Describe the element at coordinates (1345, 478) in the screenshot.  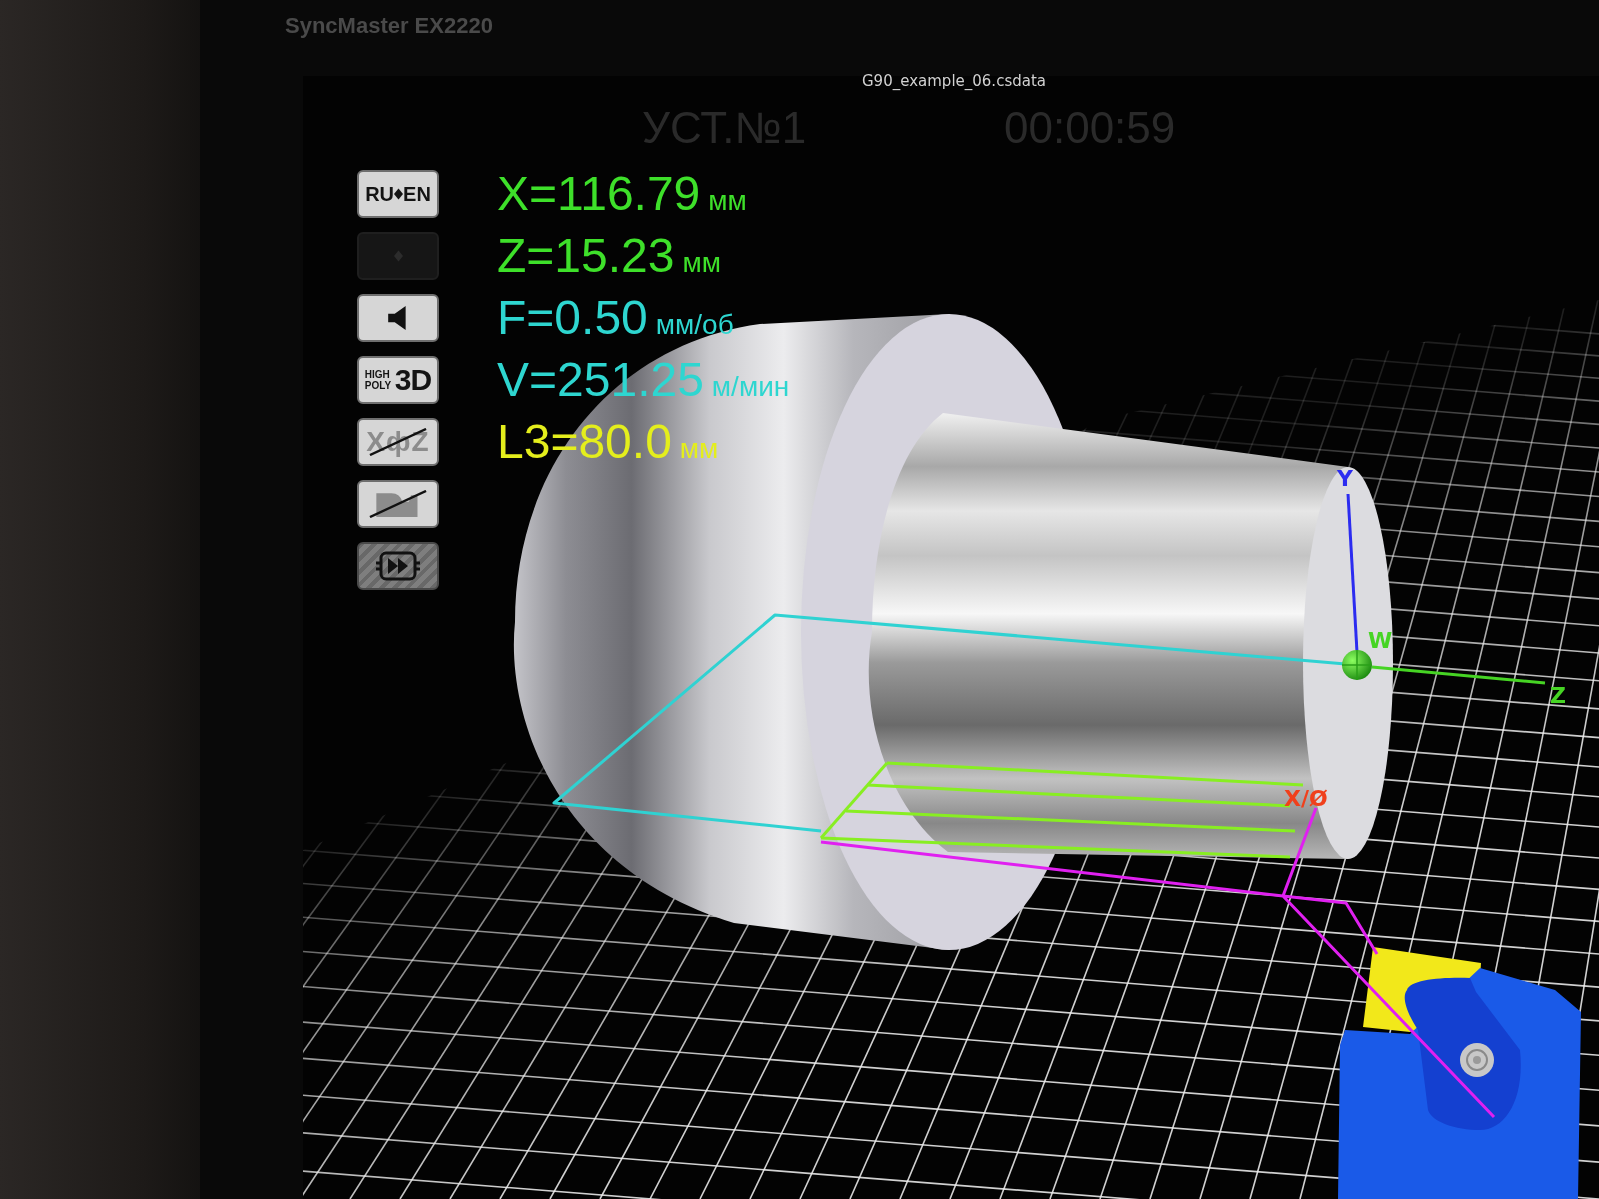
I see `axis-label: Y` at that location.